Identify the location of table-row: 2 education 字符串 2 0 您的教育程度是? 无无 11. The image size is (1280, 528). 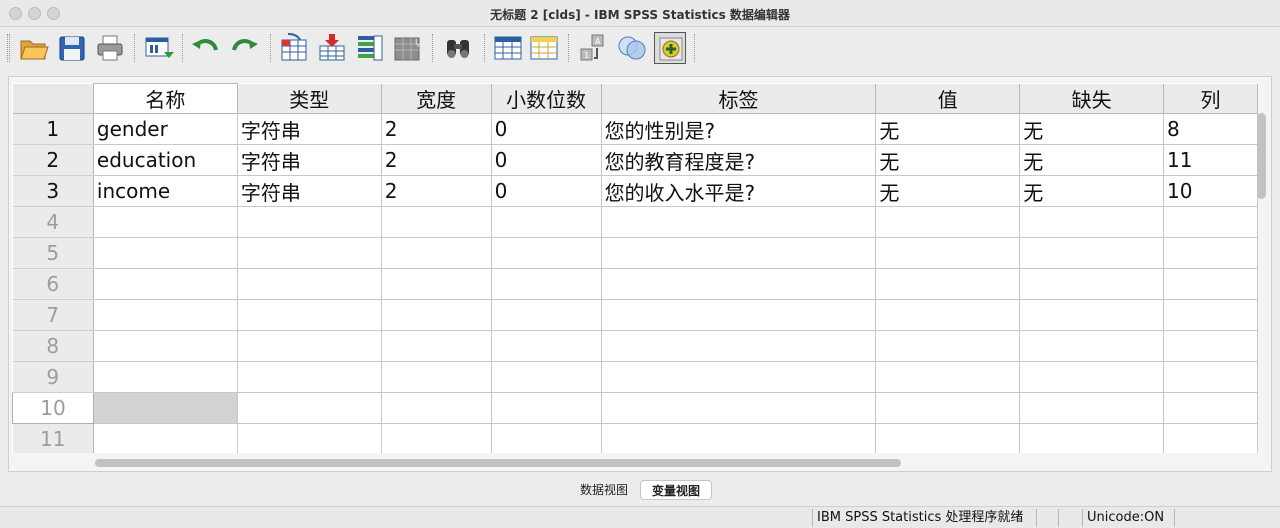
(635, 160).